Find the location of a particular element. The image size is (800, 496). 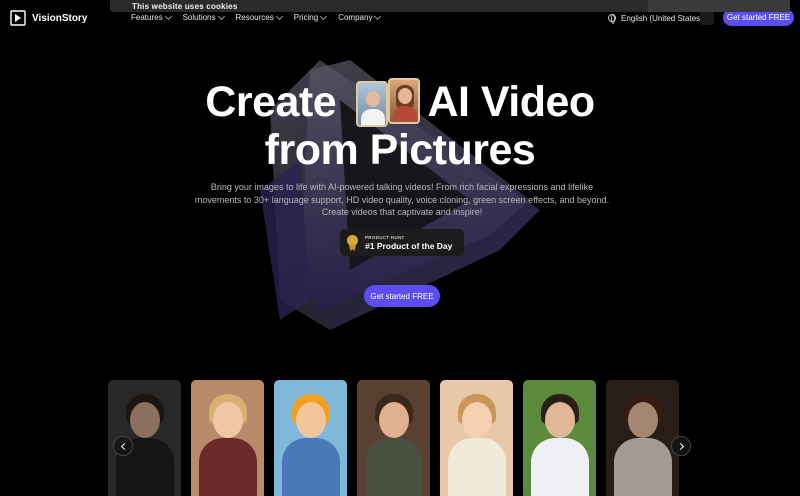

menu-features: Features is located at coordinates (151, 17).